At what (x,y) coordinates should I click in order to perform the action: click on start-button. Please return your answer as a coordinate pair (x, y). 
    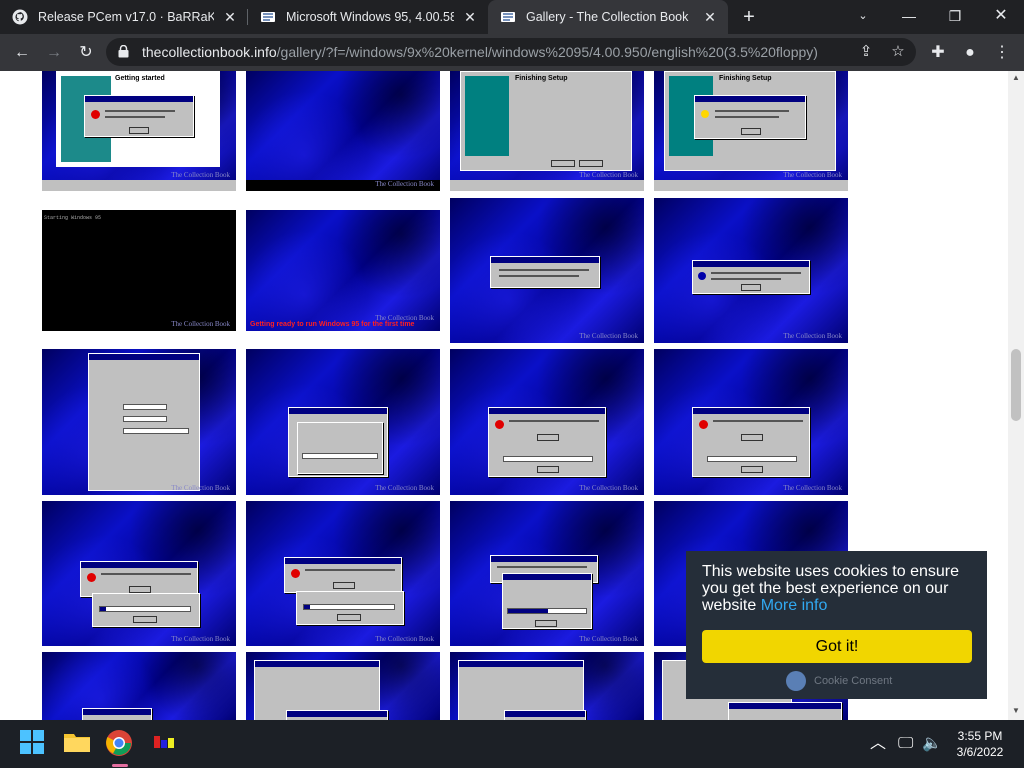
    Looking at the image, I should click on (34, 744).